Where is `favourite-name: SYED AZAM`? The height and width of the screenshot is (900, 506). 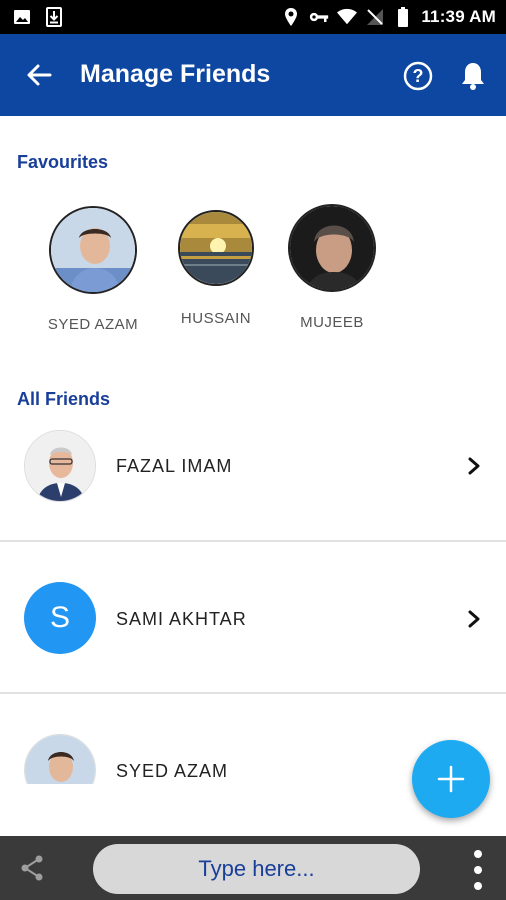 favourite-name: SYED AZAM is located at coordinates (93, 324).